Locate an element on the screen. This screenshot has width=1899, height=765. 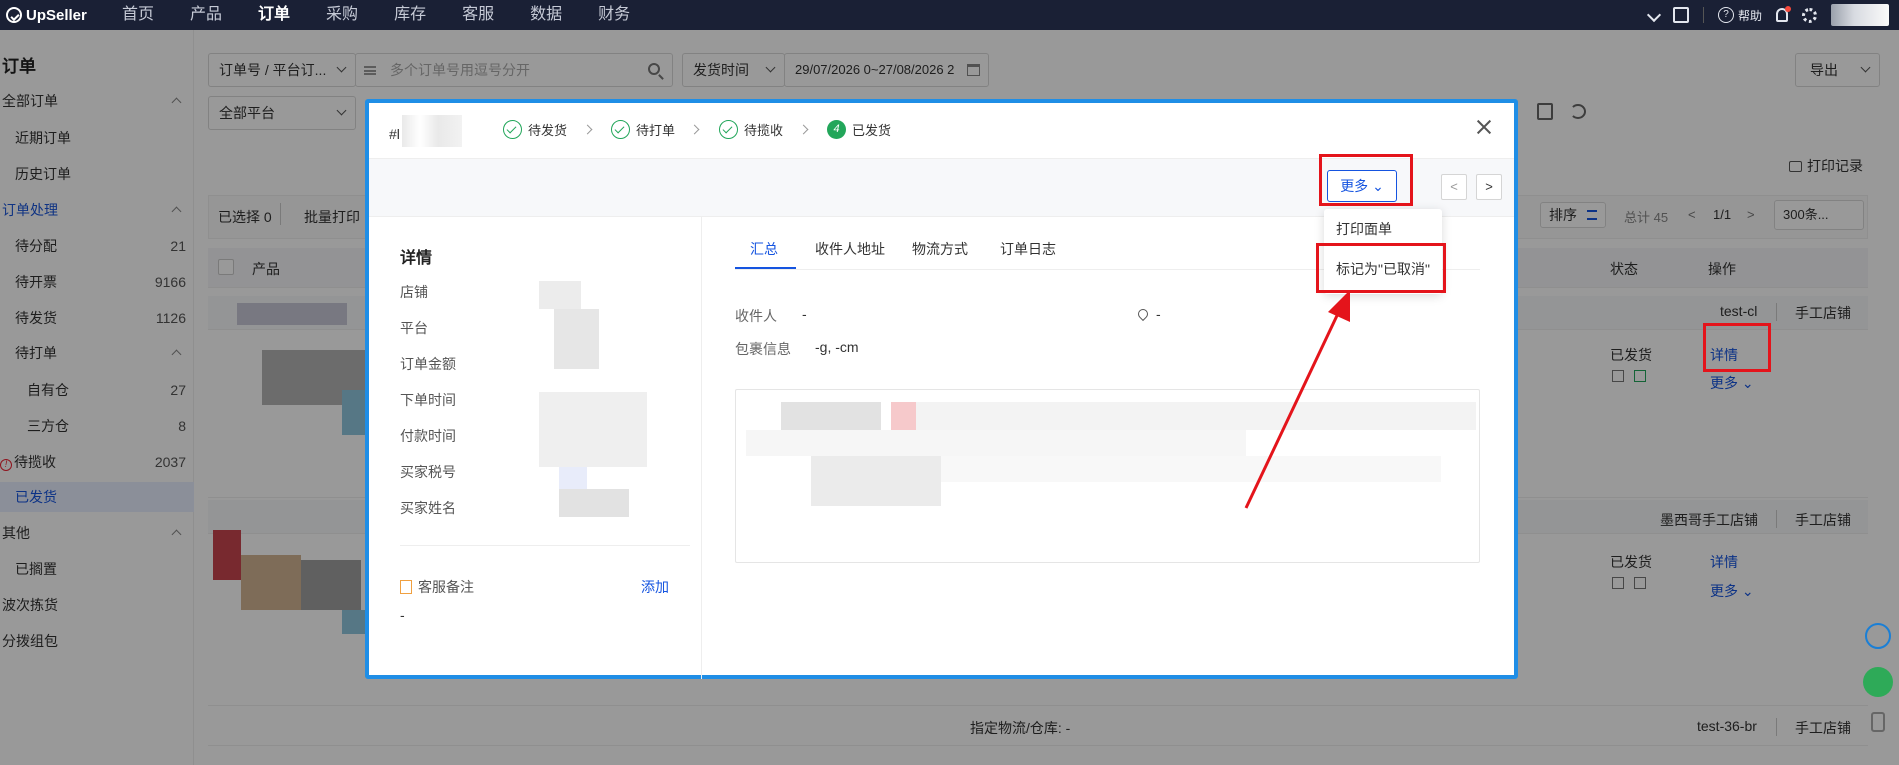
gear-icon is located at coordinates (1809, 15).